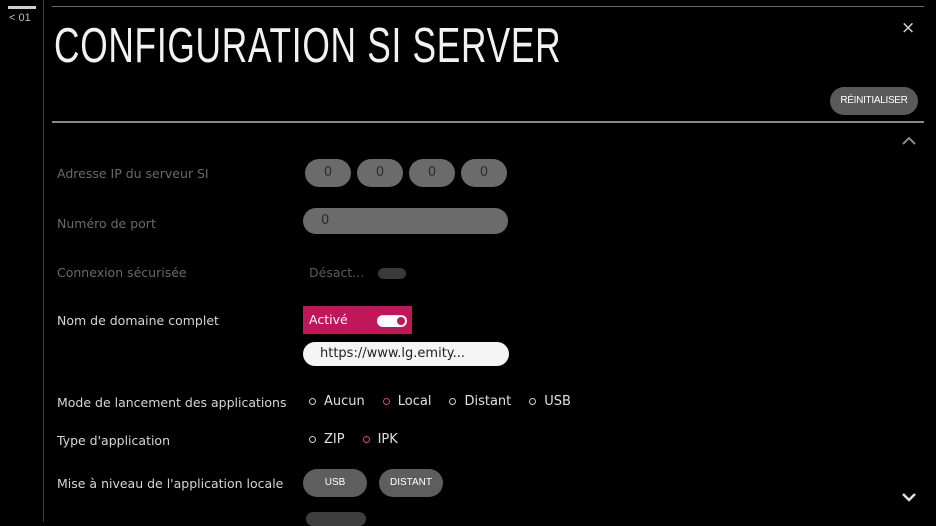 The width and height of the screenshot is (936, 526). Describe the element at coordinates (392, 273) in the screenshot. I see `secure-connection-toggle` at that location.